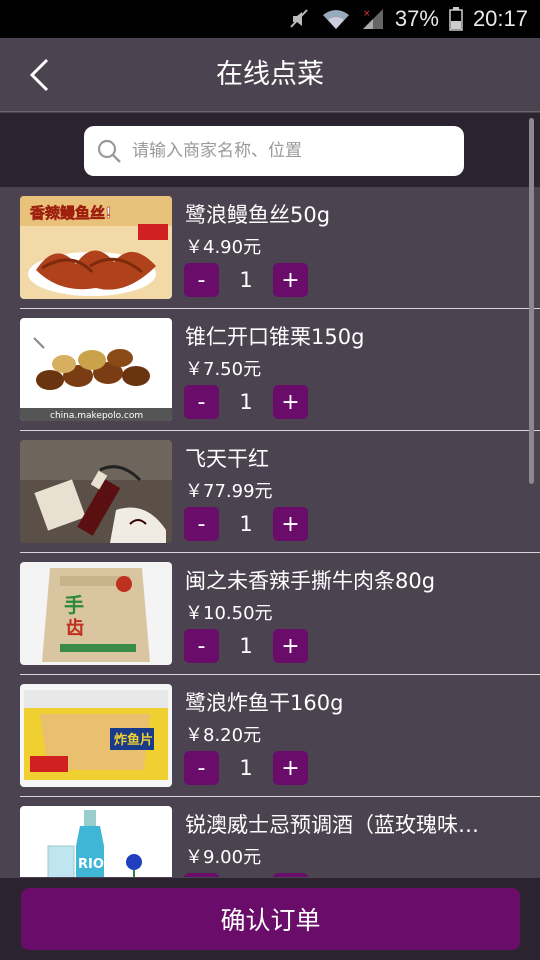 This screenshot has height=960, width=540. What do you see at coordinates (456, 19) in the screenshot?
I see `battery-icon` at bounding box center [456, 19].